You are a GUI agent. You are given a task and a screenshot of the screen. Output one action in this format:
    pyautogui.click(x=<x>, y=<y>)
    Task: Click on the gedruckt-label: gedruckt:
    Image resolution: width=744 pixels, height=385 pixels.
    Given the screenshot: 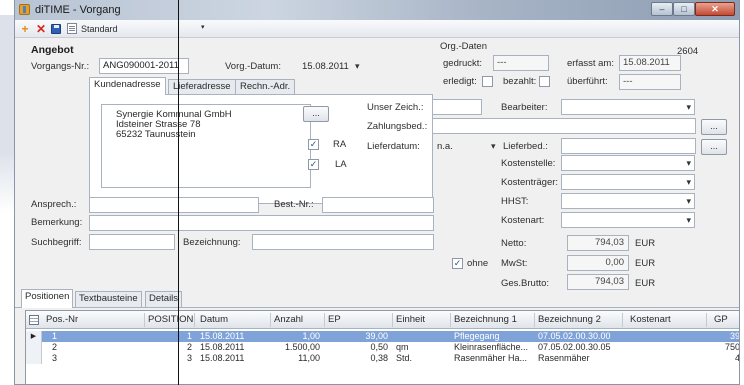 What is the action you would take?
    pyautogui.click(x=463, y=63)
    